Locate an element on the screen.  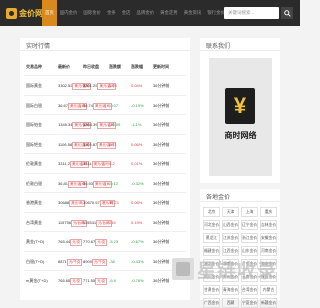
prev-close-value: 36.93 is located at coordinates (88, 183).